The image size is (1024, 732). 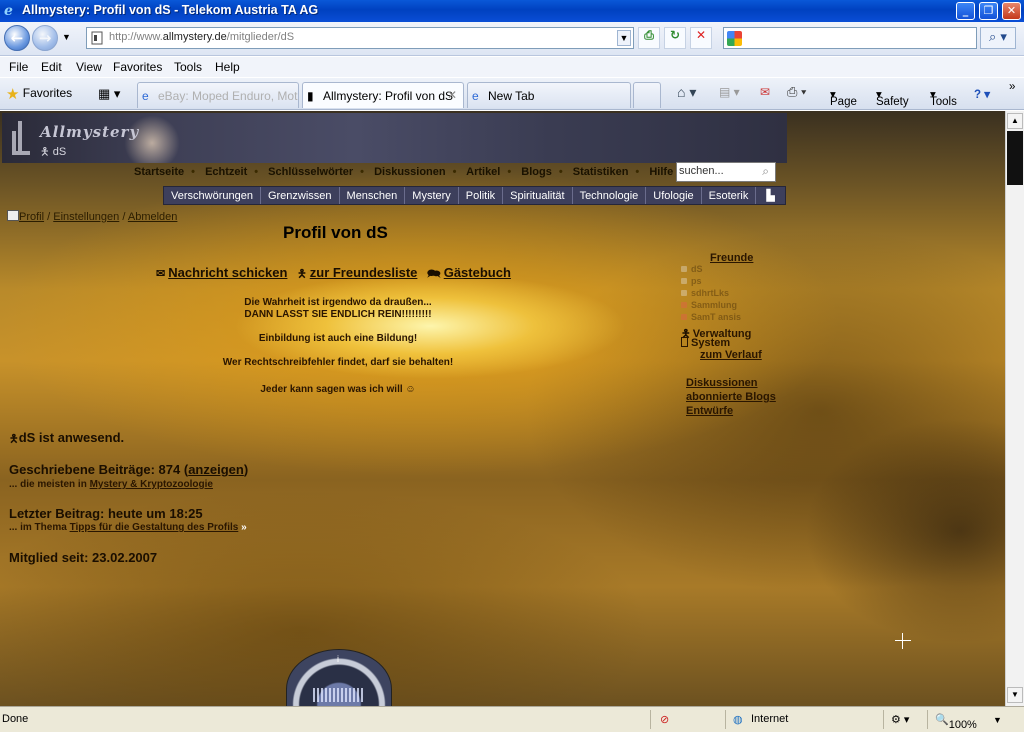 What do you see at coordinates (410, 172) in the screenshot?
I see `nav-diskussionen: Diskussionen` at bounding box center [410, 172].